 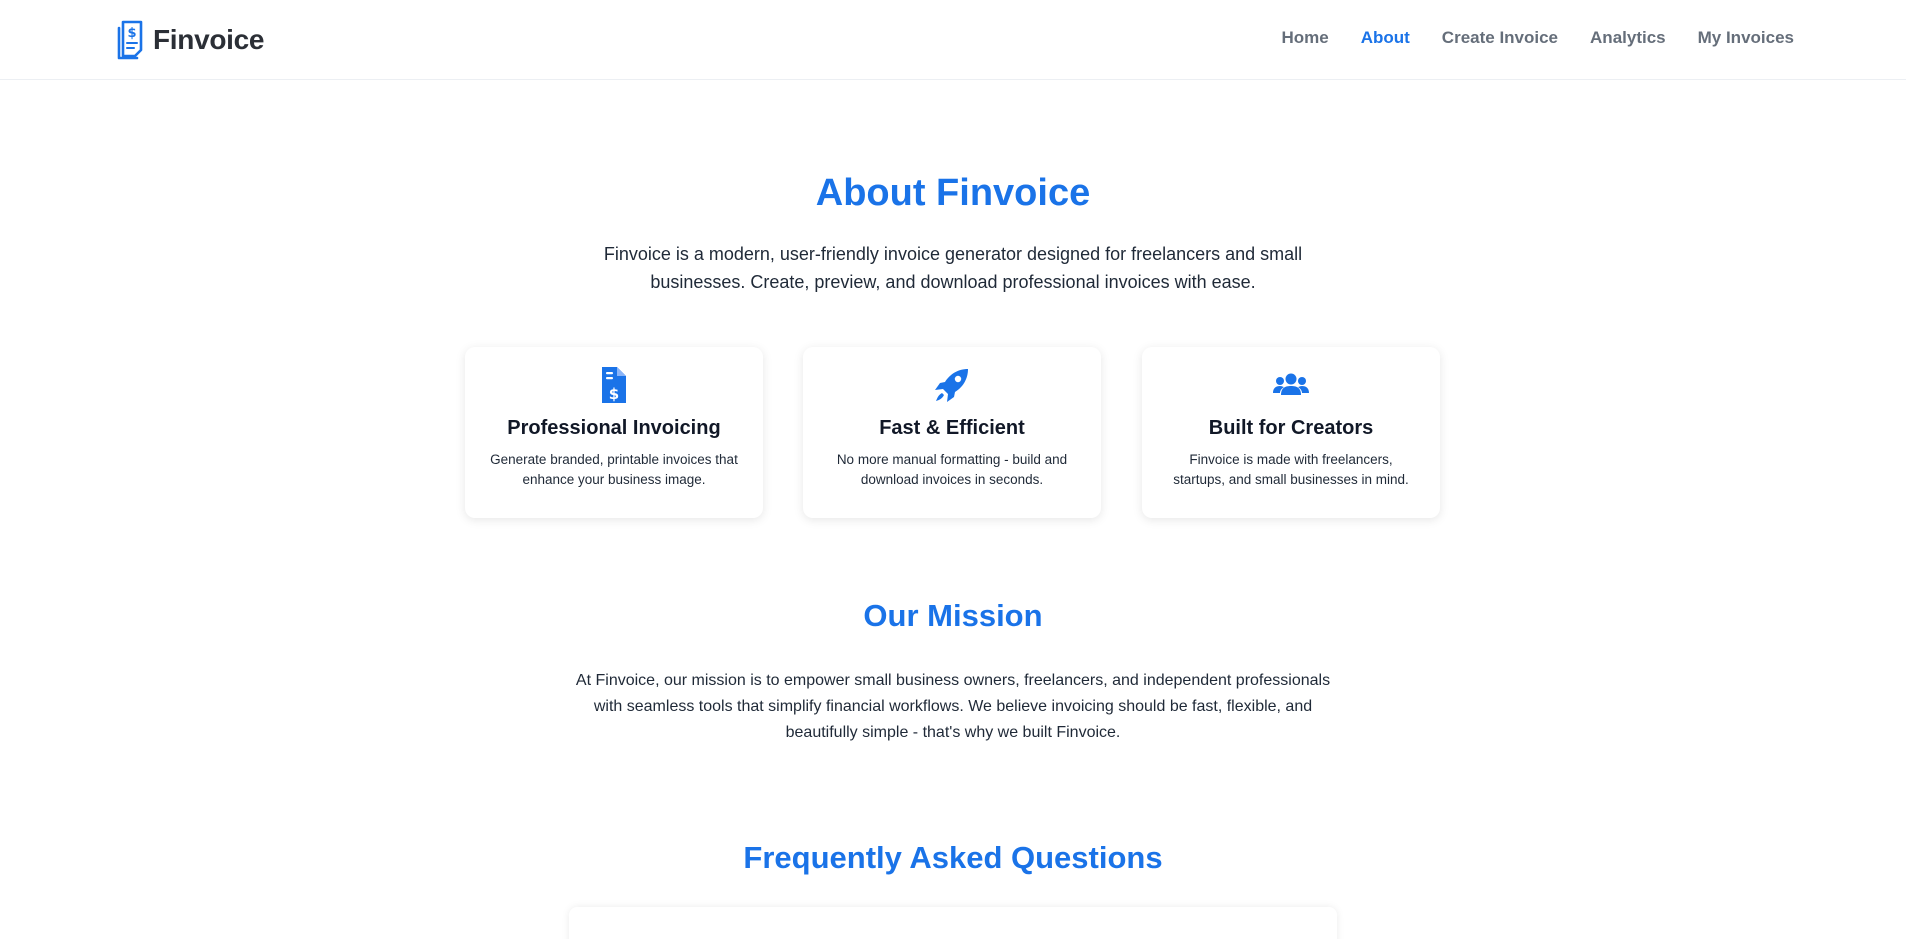 What do you see at coordinates (1628, 38) in the screenshot?
I see `nav-analytics: Analytics` at bounding box center [1628, 38].